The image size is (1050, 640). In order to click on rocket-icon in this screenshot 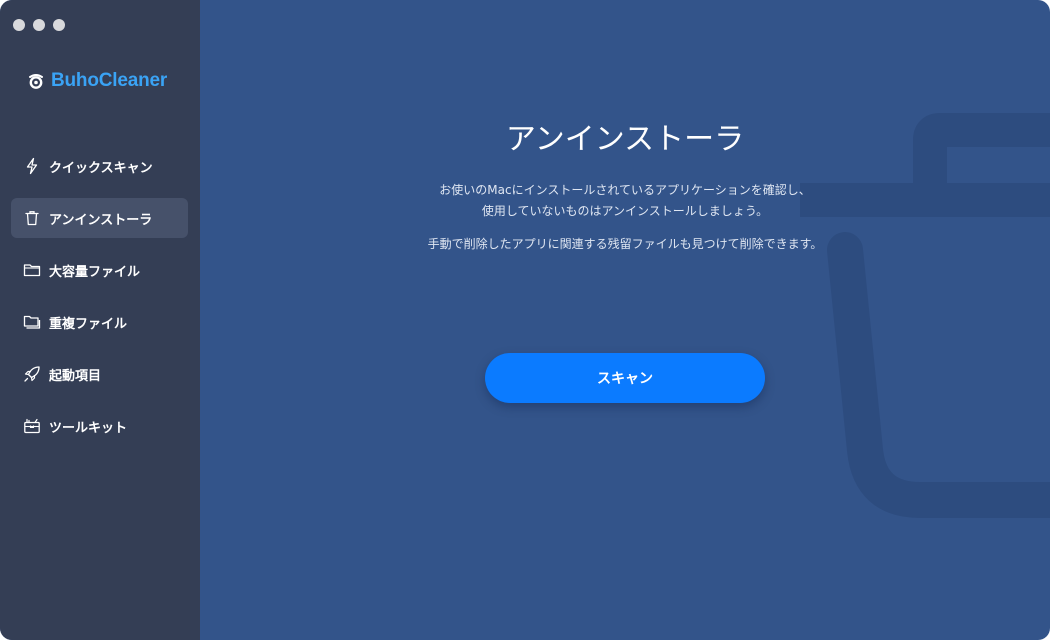, I will do `click(32, 374)`.